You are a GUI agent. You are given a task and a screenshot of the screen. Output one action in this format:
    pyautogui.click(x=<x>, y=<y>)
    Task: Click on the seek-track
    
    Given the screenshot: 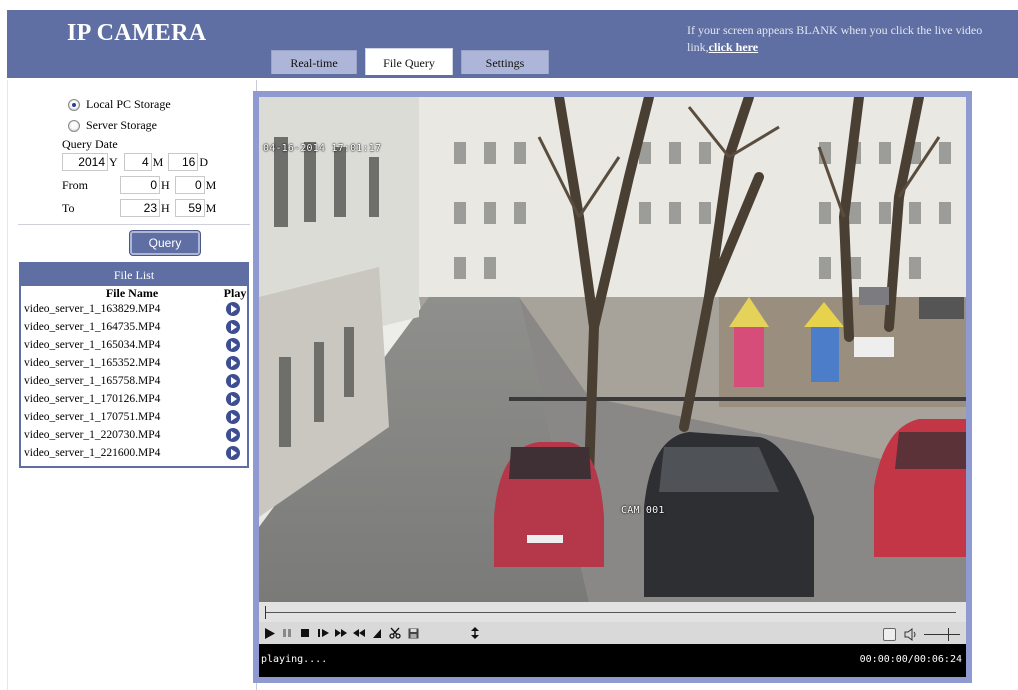 What is the action you would take?
    pyautogui.click(x=610, y=612)
    